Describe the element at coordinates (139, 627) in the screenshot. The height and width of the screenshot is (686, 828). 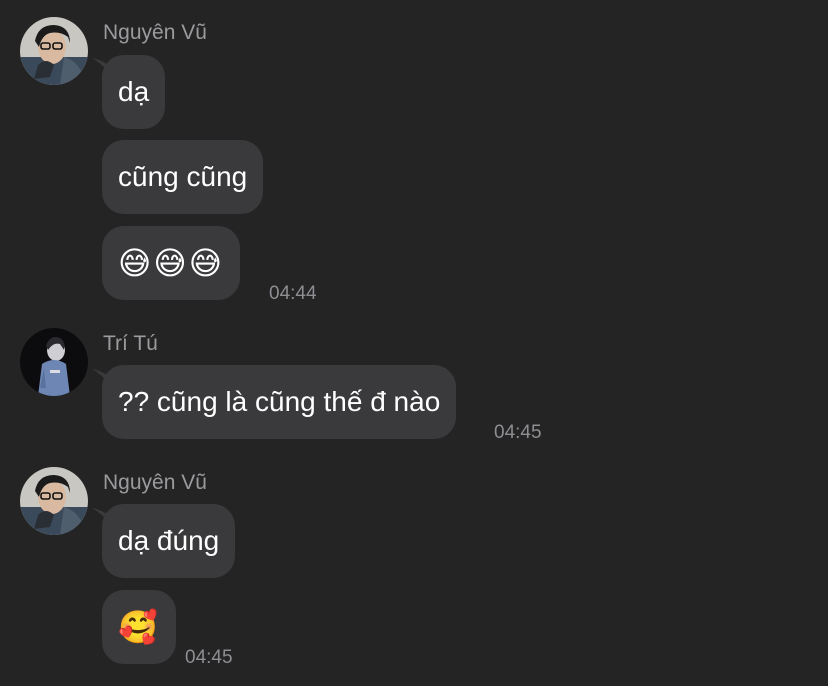
I see `message-bubble: 🥰` at that location.